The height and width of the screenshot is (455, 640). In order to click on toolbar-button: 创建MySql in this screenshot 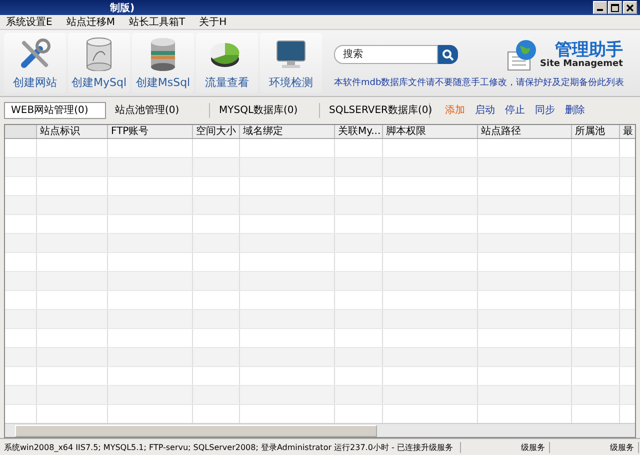, I will do `click(99, 63)`.